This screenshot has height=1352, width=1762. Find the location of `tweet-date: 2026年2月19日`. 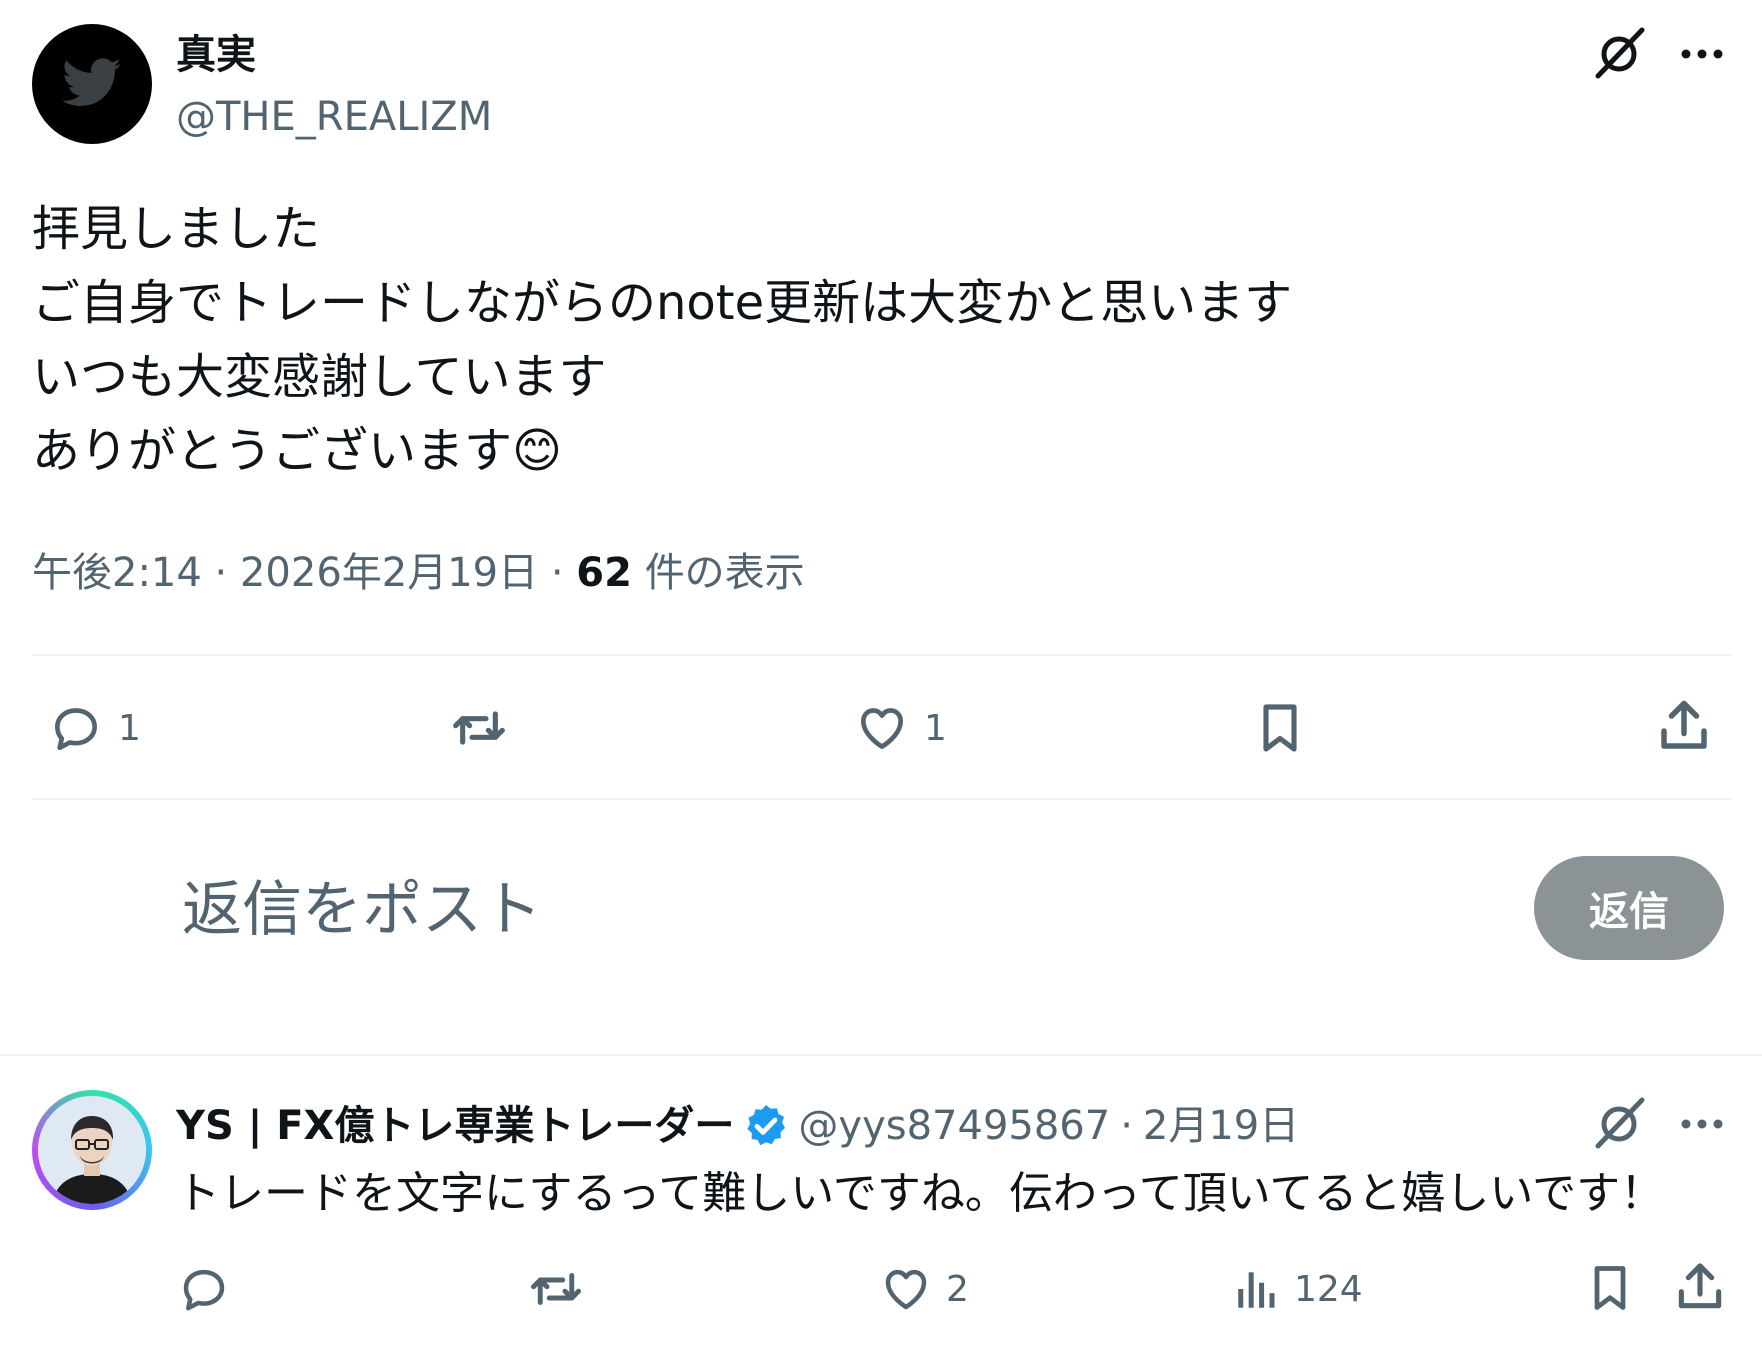

tweet-date: 2026年2月19日 is located at coordinates (389, 573).